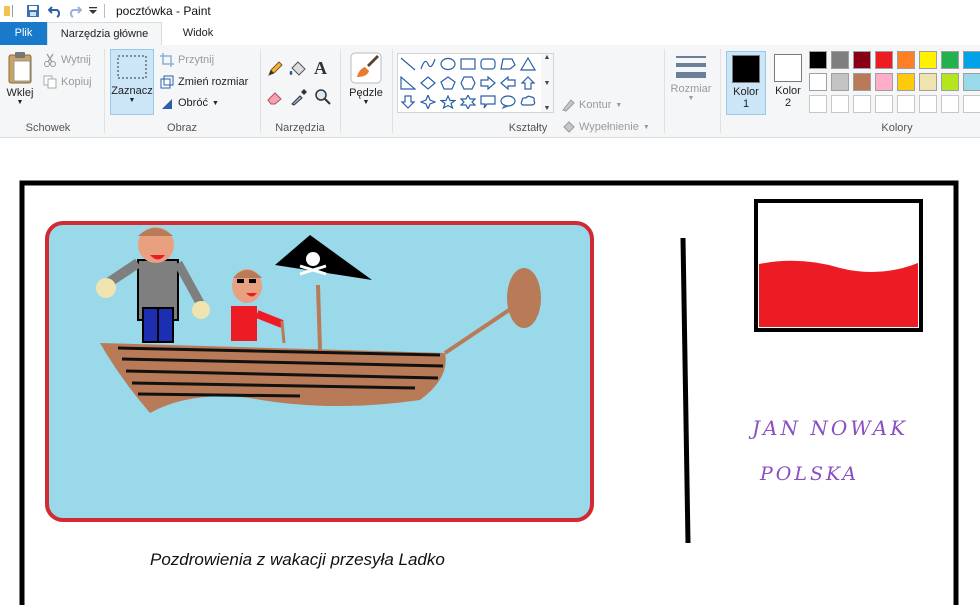 The width and height of the screenshot is (980, 608). What do you see at coordinates (528, 82) in the screenshot?
I see `up-arrow-shape-icon` at bounding box center [528, 82].